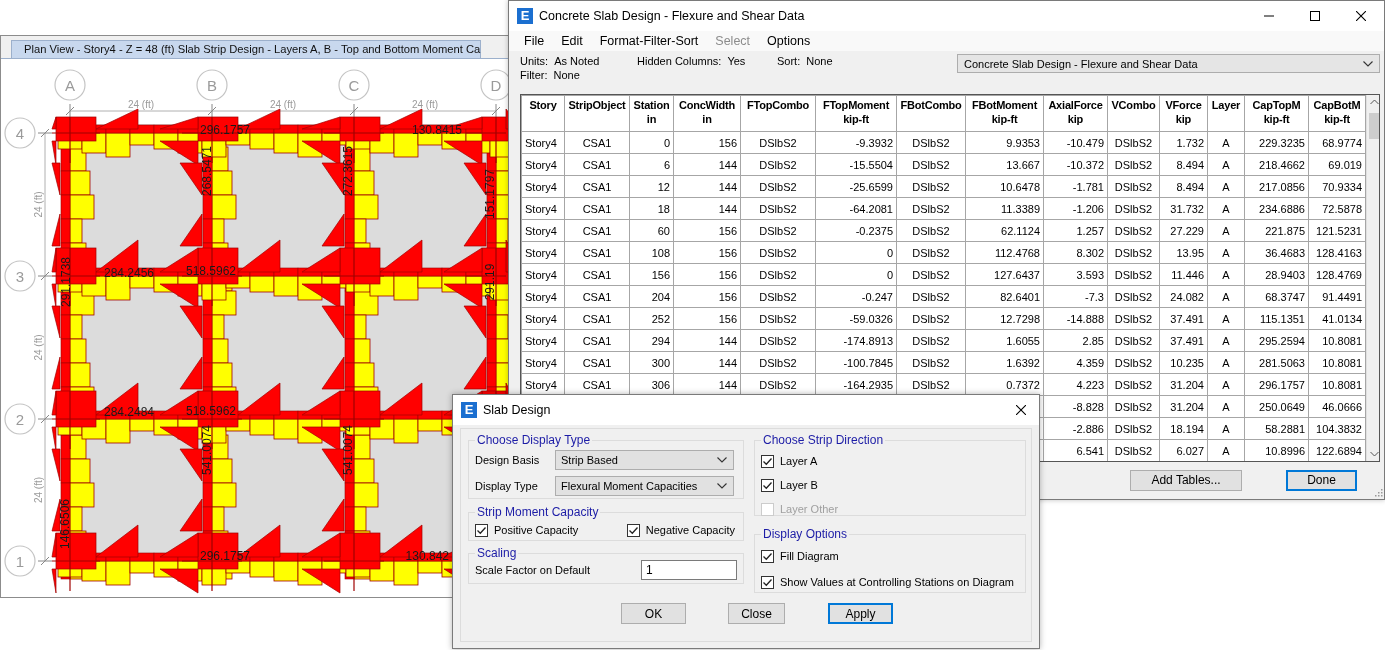 The image size is (1385, 650). Describe the element at coordinates (572, 41) in the screenshot. I see `menu-item: Edit` at that location.